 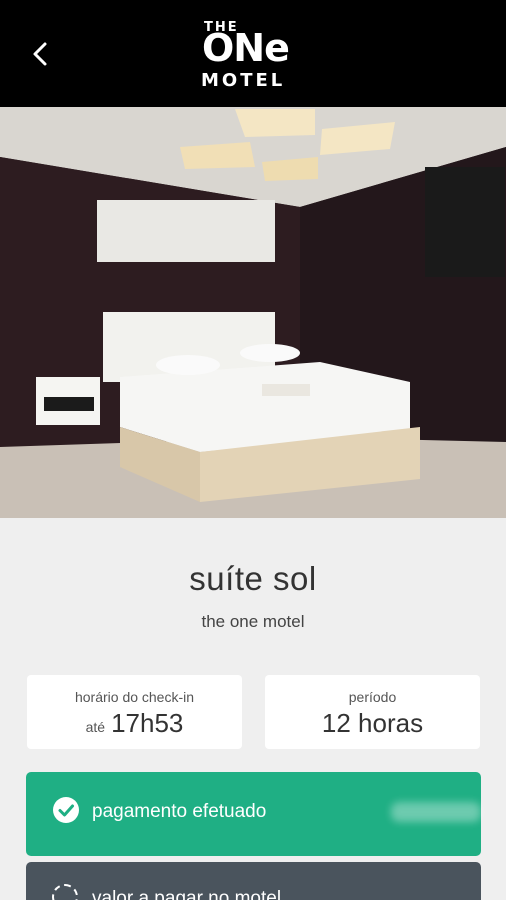 I want to click on motel-name: the one motel, so click(x=253, y=621).